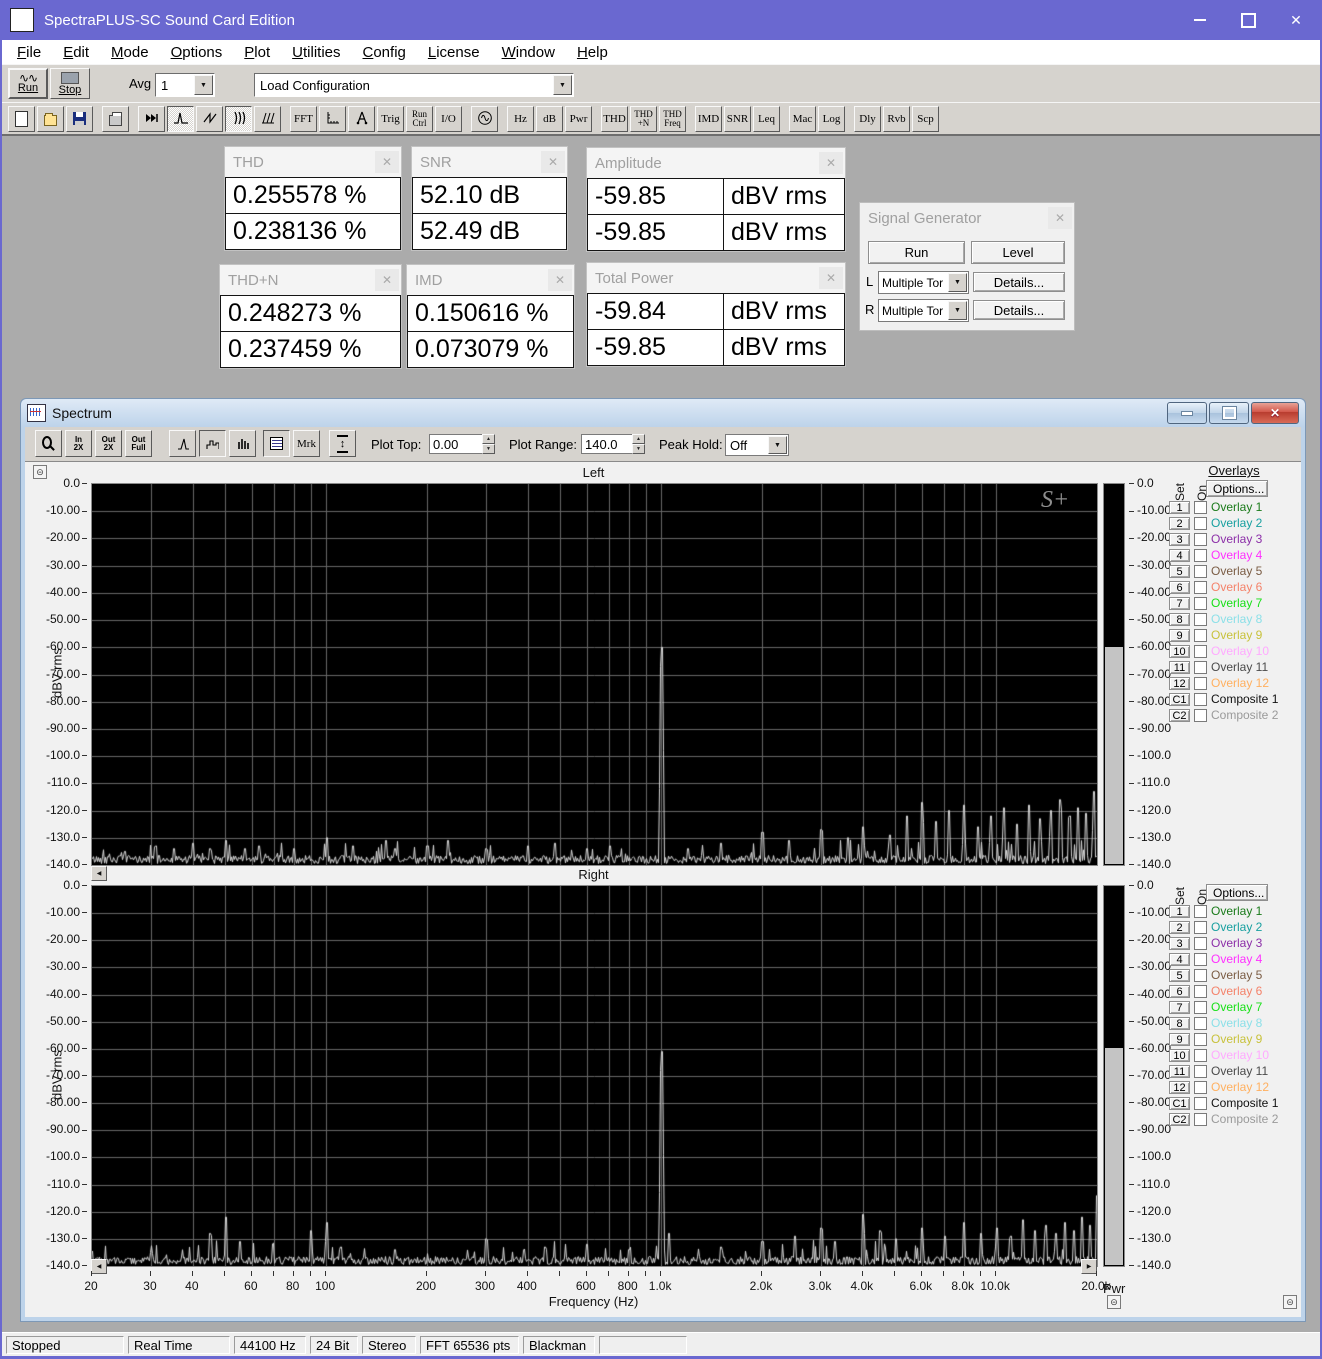  What do you see at coordinates (1179, 927) in the screenshot?
I see `overlay-set-button-2: 2` at bounding box center [1179, 927].